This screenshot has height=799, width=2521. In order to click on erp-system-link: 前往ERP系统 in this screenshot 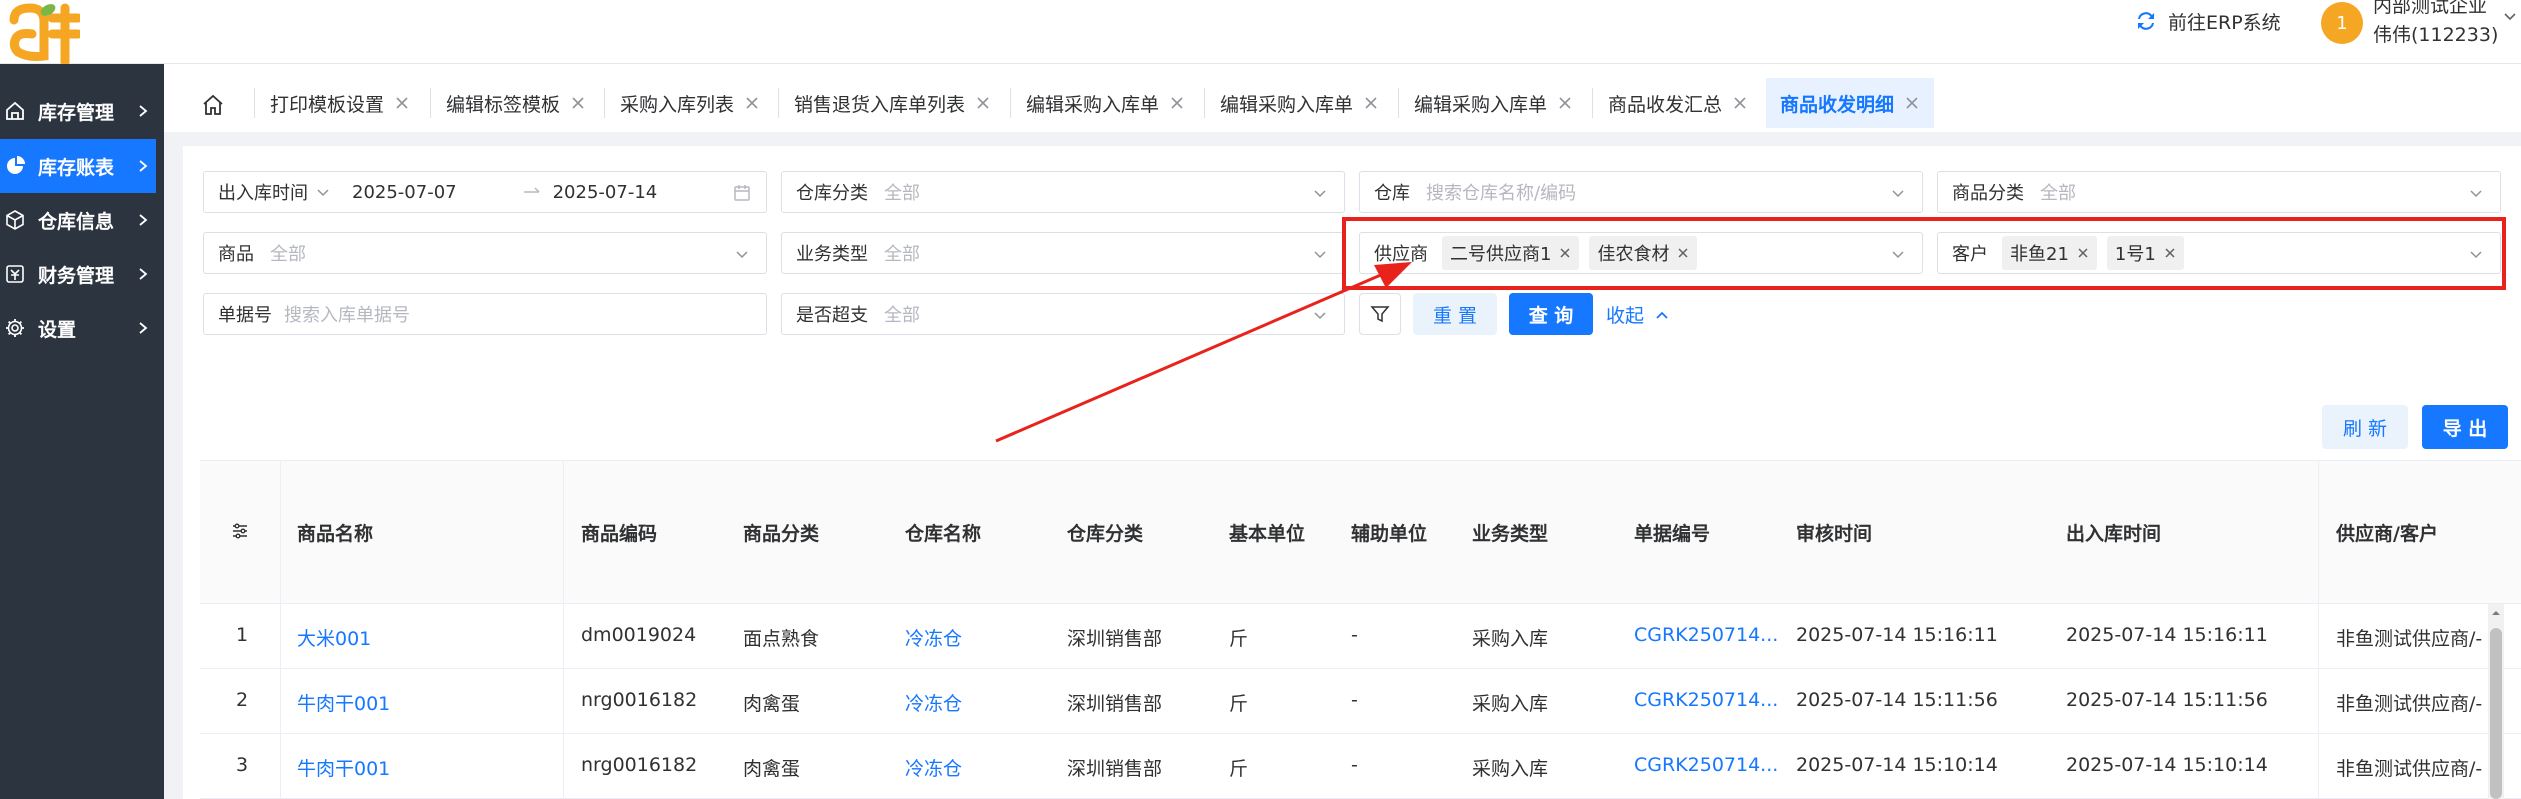, I will do `click(2207, 21)`.